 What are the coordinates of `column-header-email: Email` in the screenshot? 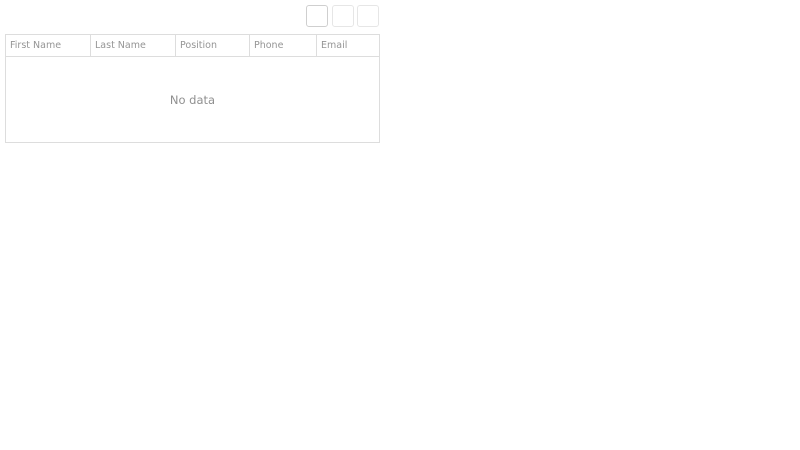 It's located at (348, 45).